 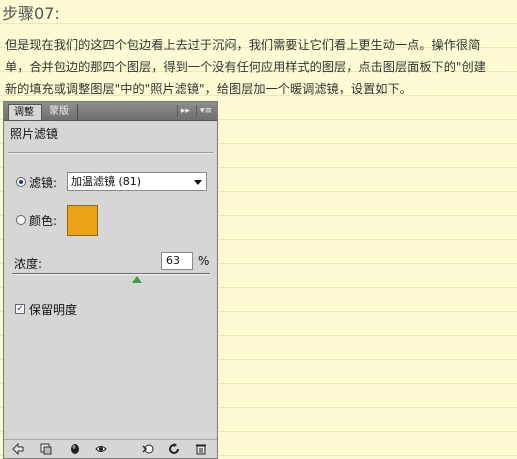 I want to click on eye-icon, so click(x=101, y=449).